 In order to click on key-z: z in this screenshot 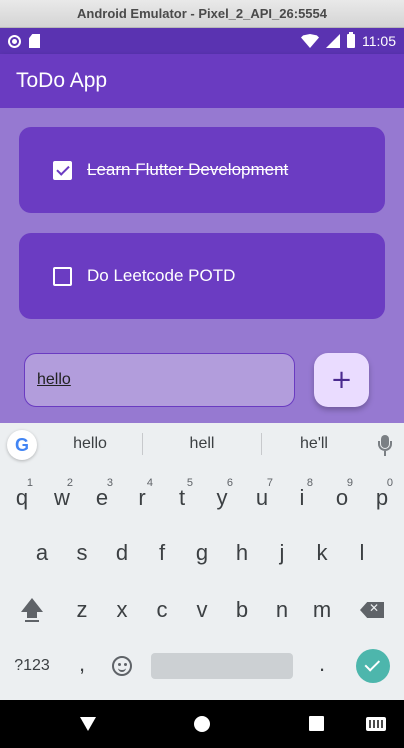, I will do `click(82, 610)`.